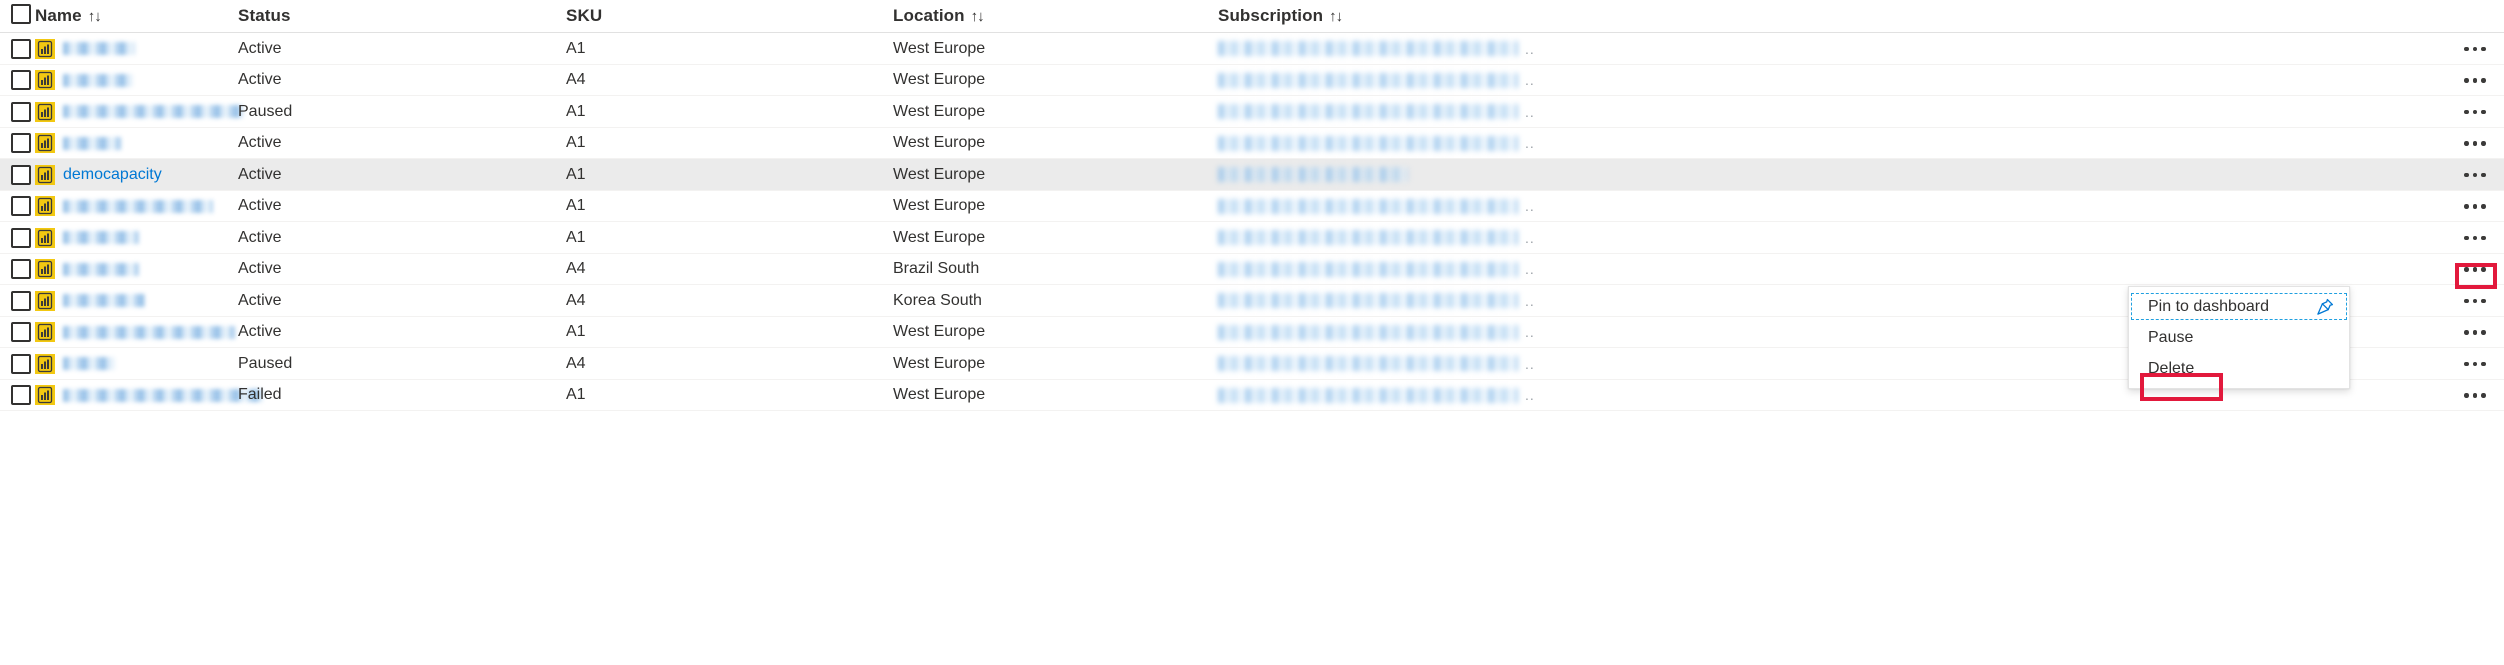 This screenshot has height=665, width=2504. I want to click on row-location-cell: Korea South, so click(937, 300).